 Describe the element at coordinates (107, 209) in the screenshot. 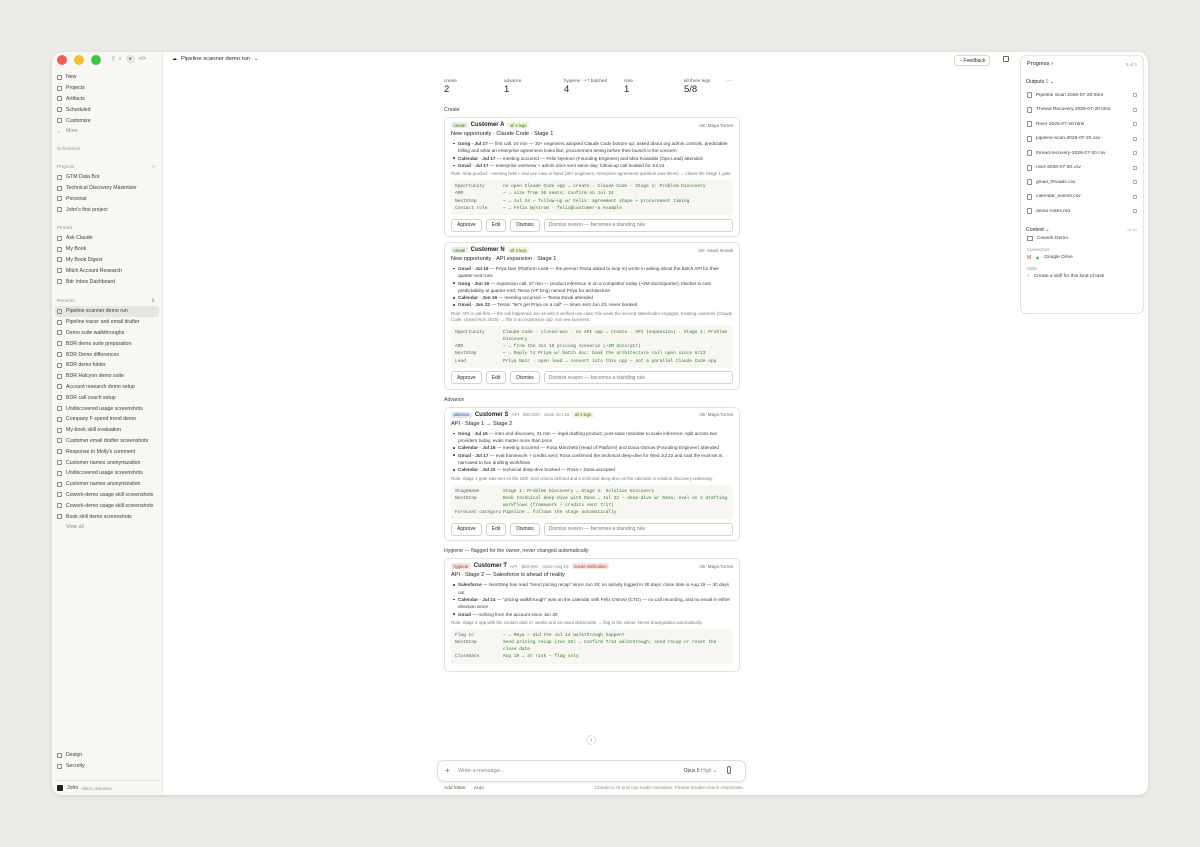

I see `project-item: John's first project` at that location.